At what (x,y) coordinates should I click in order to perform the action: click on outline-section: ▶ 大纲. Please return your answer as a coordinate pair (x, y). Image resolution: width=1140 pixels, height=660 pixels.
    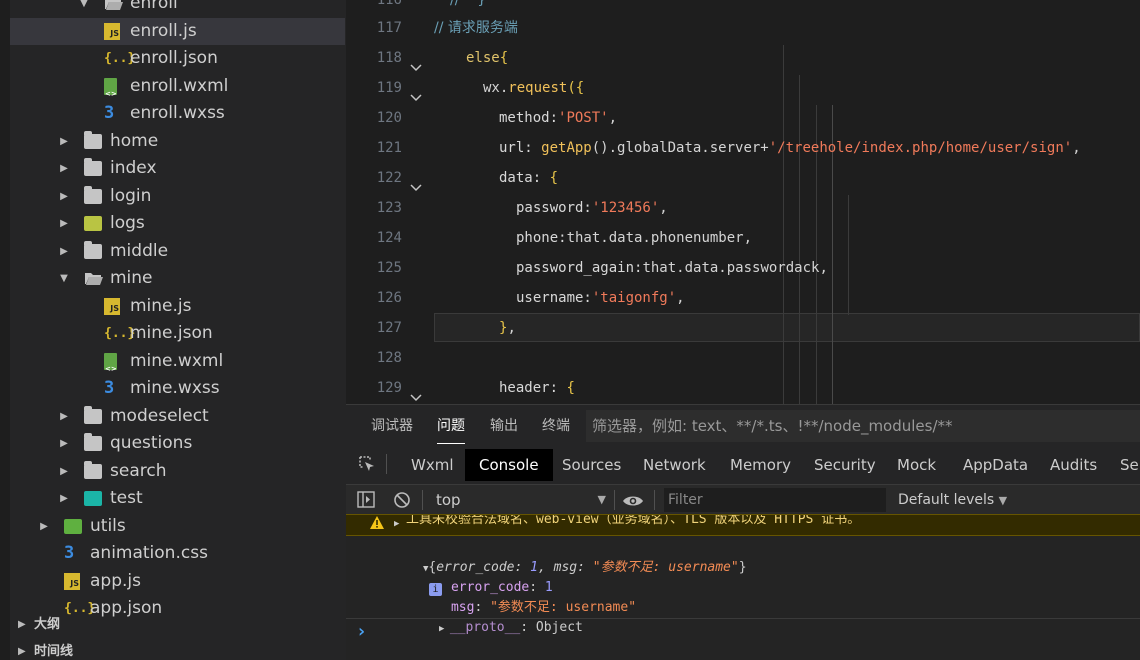
    Looking at the image, I should click on (177, 624).